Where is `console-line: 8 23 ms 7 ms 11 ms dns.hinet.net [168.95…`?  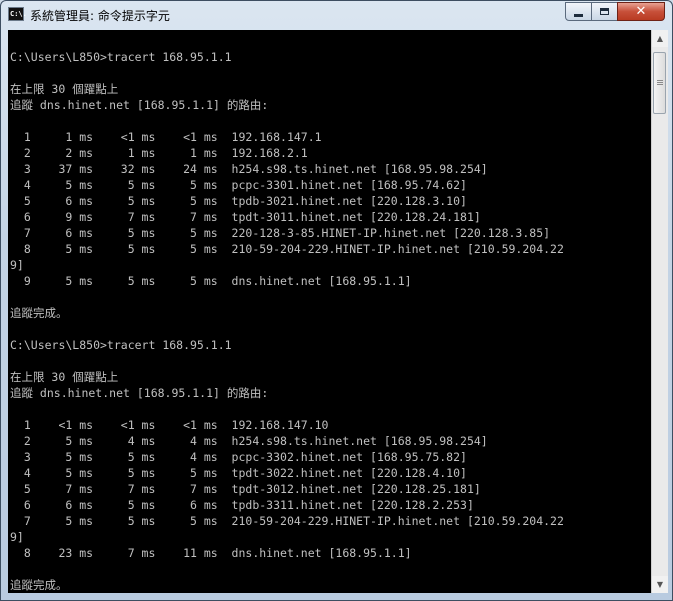
console-line: 8 23 ms 7 ms 11 ms dns.hinet.net [168.95… is located at coordinates (211, 553).